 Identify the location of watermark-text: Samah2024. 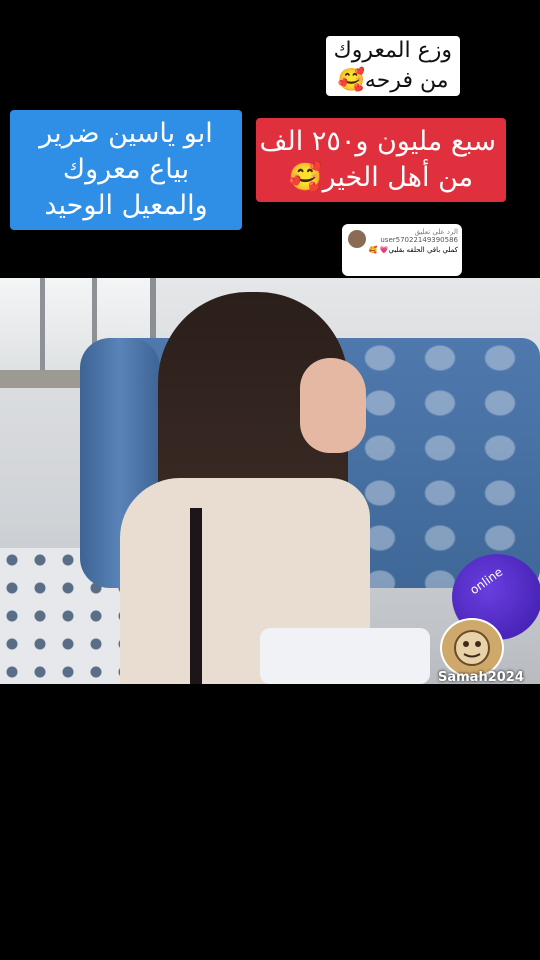
(481, 677).